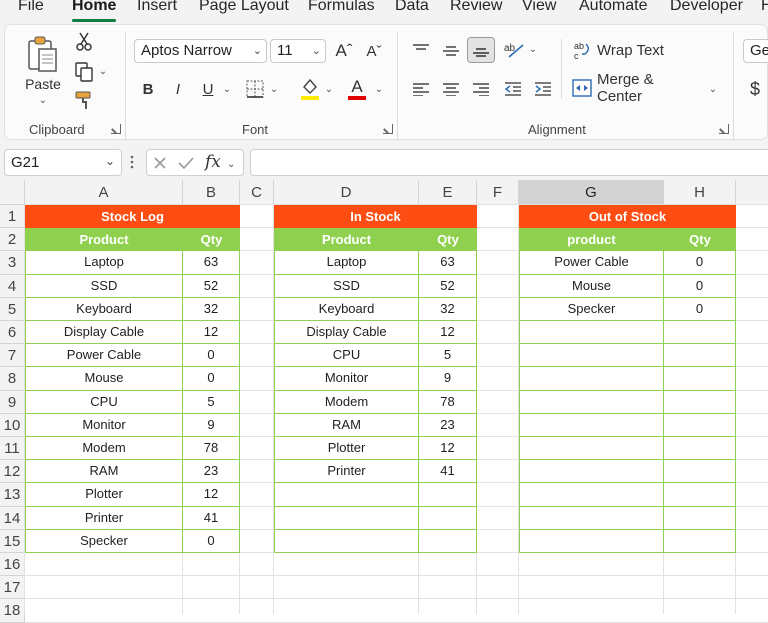  Describe the element at coordinates (514, 49) in the screenshot. I see `orientation-icon: ab` at that location.